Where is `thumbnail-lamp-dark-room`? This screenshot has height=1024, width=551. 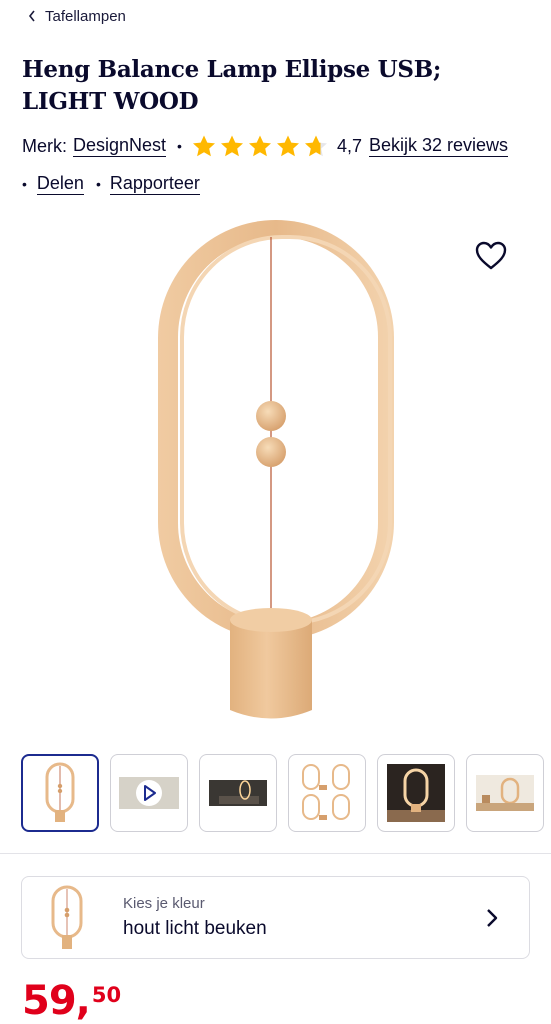 thumbnail-lamp-dark-room is located at coordinates (238, 793).